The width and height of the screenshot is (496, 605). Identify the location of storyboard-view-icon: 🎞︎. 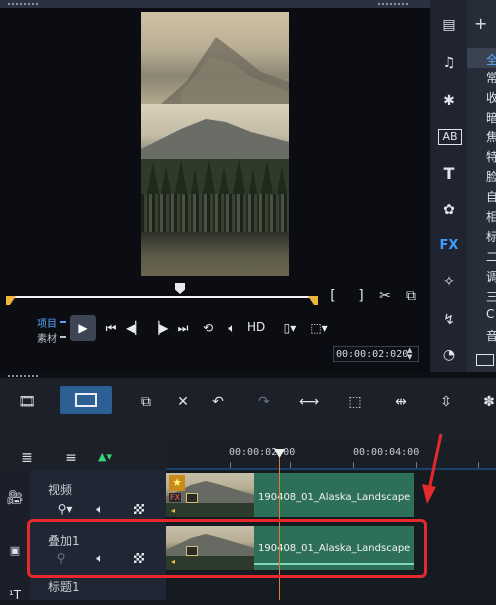
(27, 402).